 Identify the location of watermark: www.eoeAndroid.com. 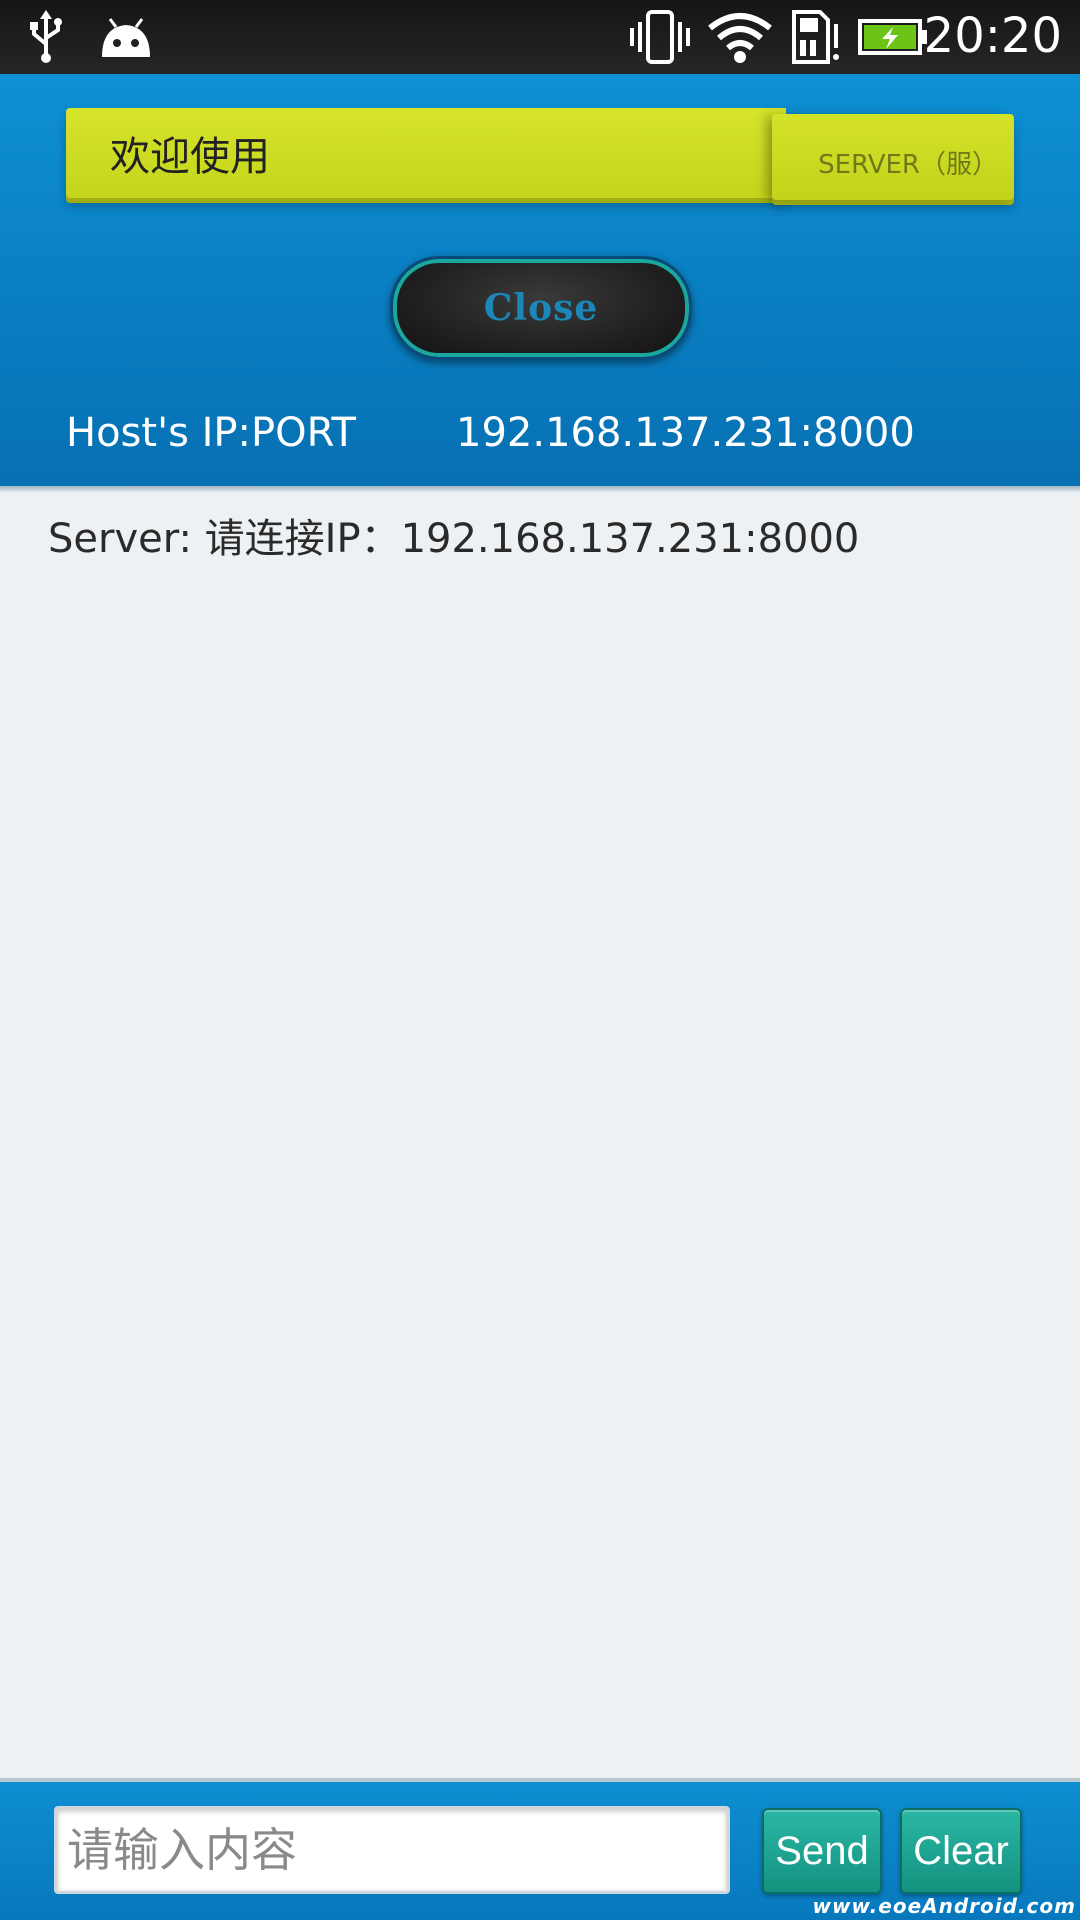
(944, 1906).